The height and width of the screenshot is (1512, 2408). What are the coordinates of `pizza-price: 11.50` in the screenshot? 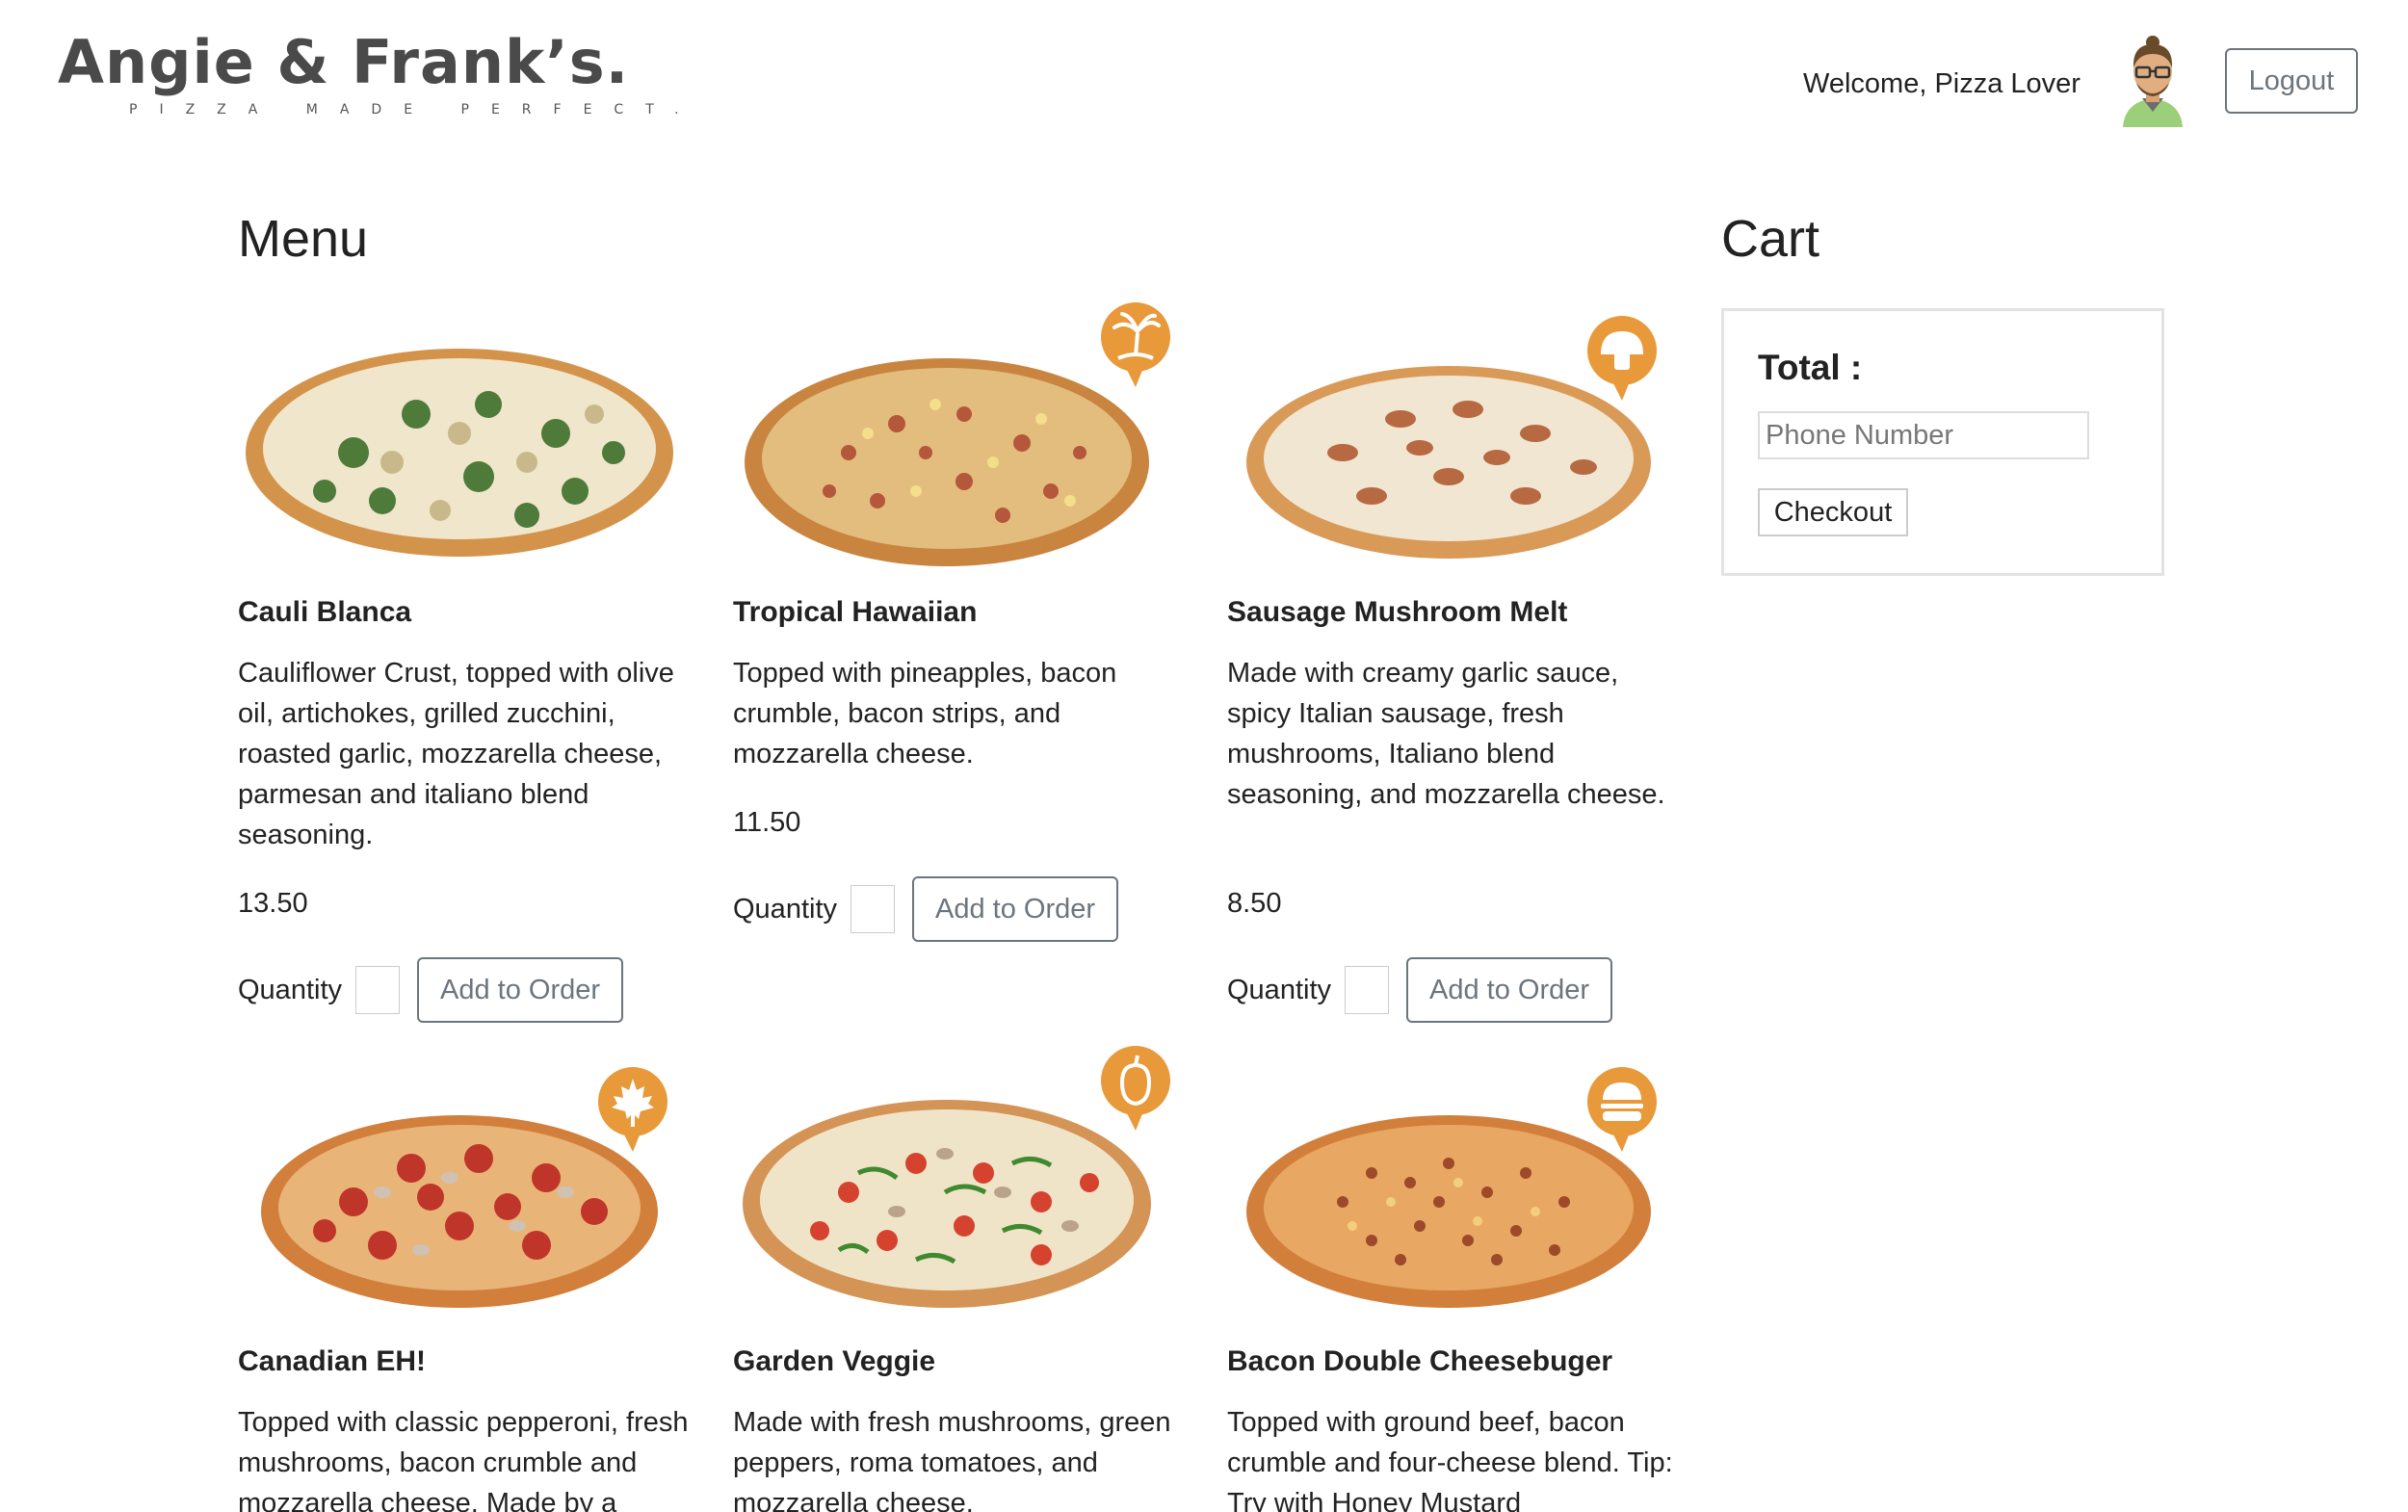 It's located at (767, 823).